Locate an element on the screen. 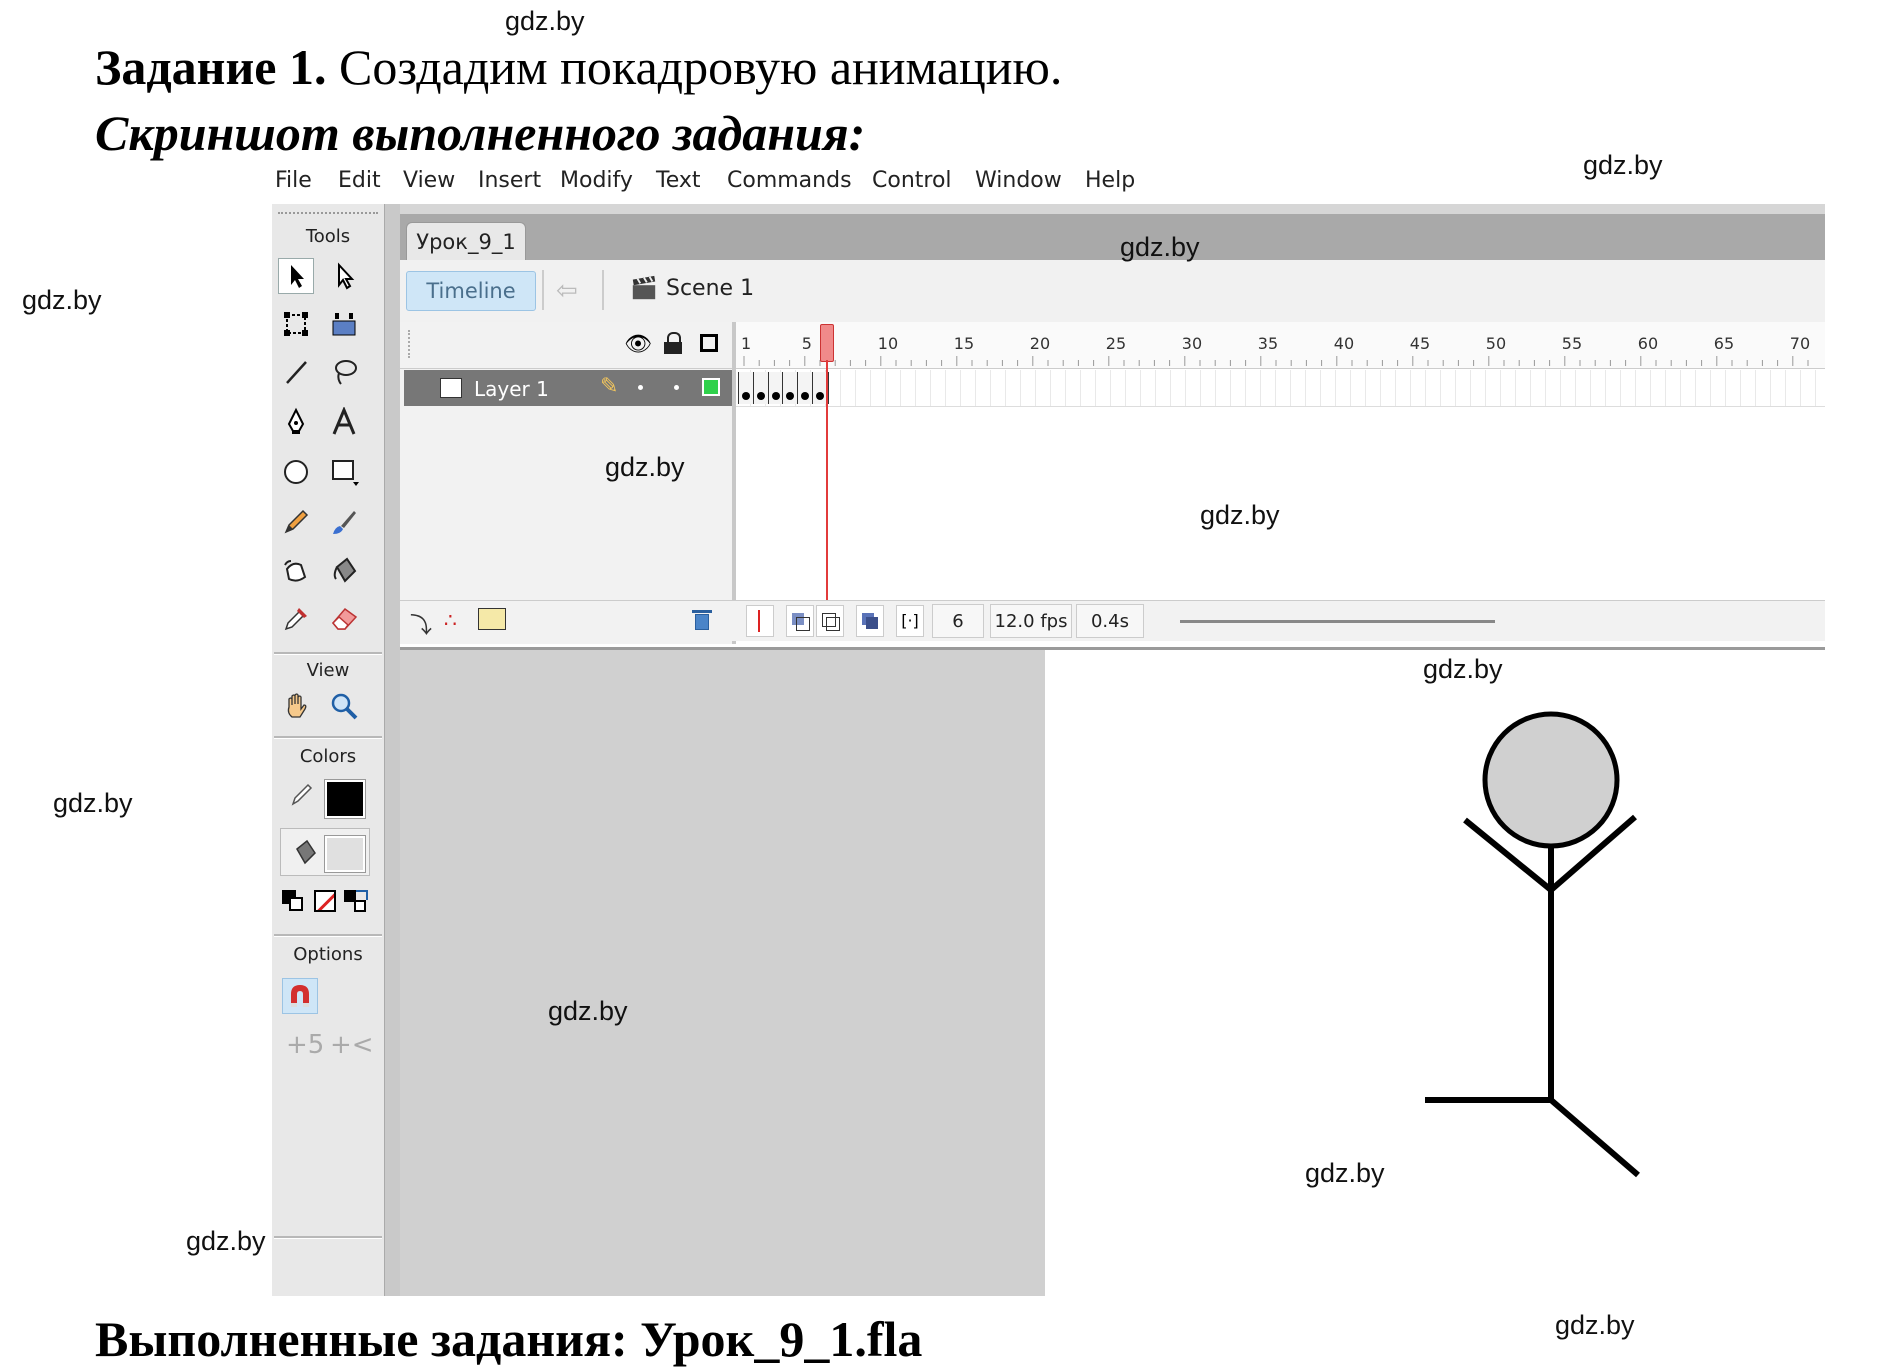 This screenshot has width=1877, height=1368. hand-icon is located at coordinates (297, 705).